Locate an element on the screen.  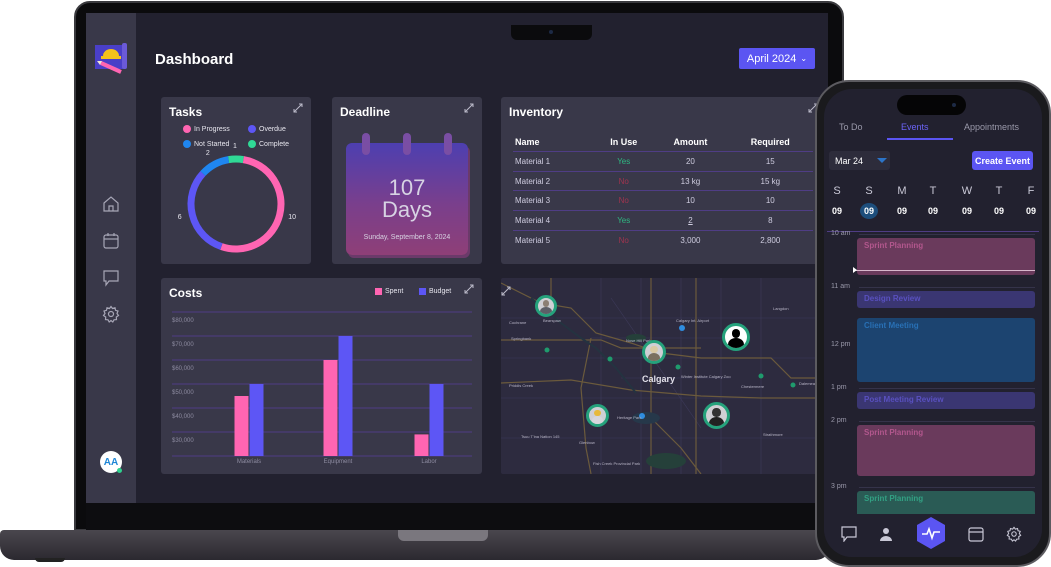
activity-icon is located at coordinates (931, 533).